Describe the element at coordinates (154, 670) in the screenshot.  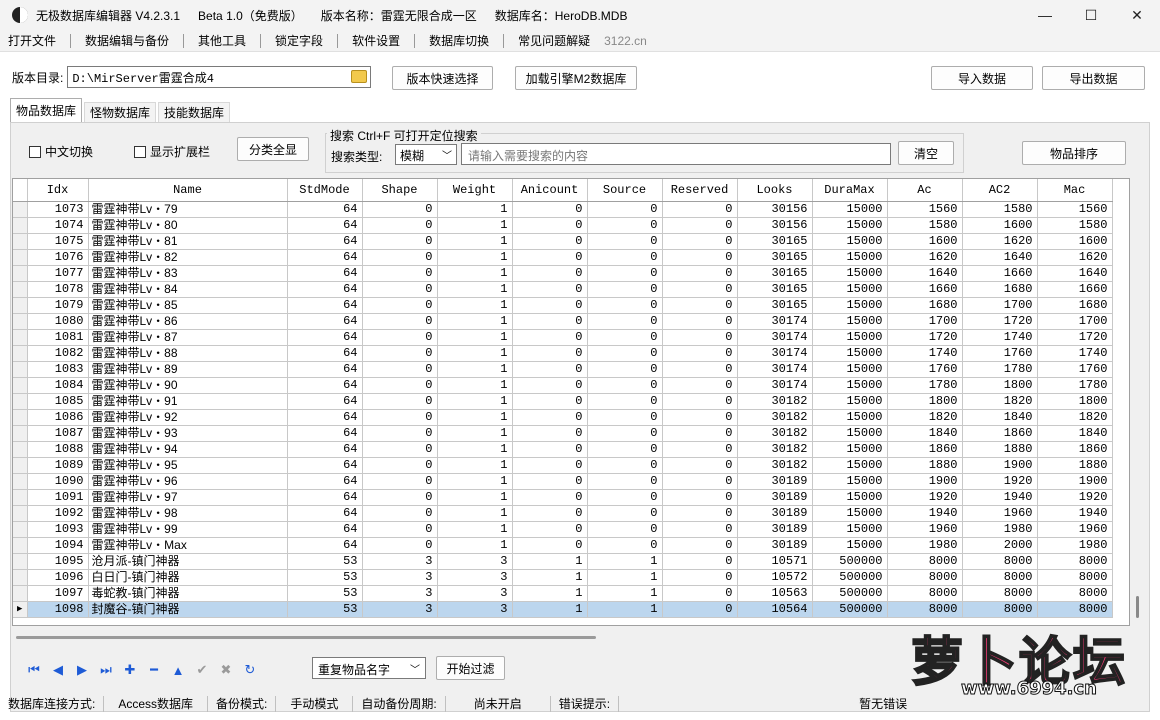
I see `delete-record-icon: ━` at that location.